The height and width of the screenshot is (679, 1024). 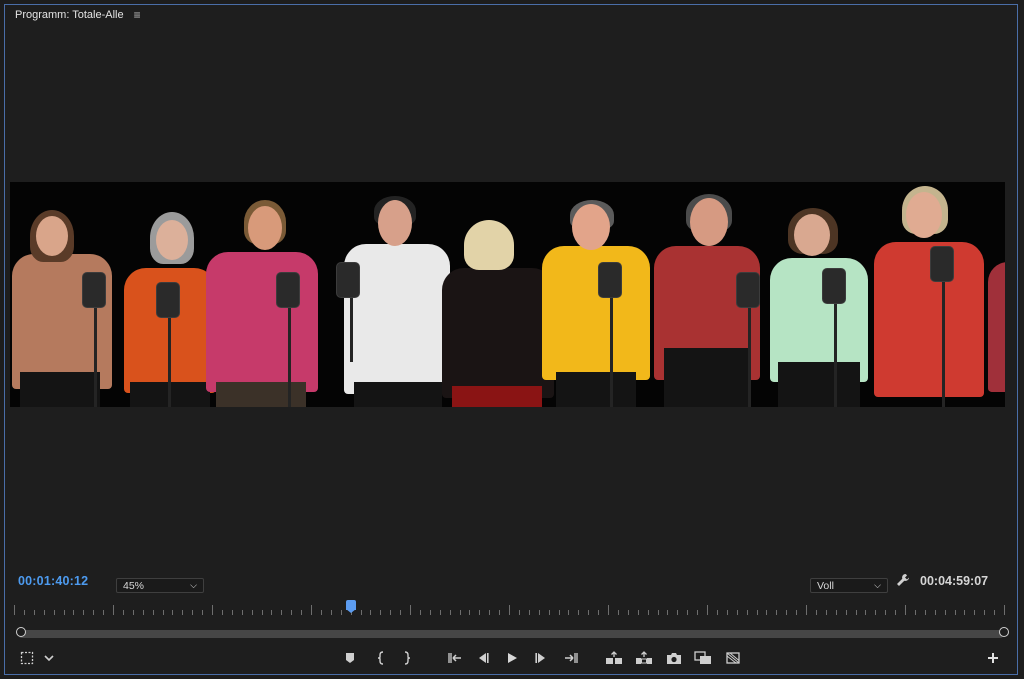 I want to click on zoom-scroll-bar, so click(x=511, y=634).